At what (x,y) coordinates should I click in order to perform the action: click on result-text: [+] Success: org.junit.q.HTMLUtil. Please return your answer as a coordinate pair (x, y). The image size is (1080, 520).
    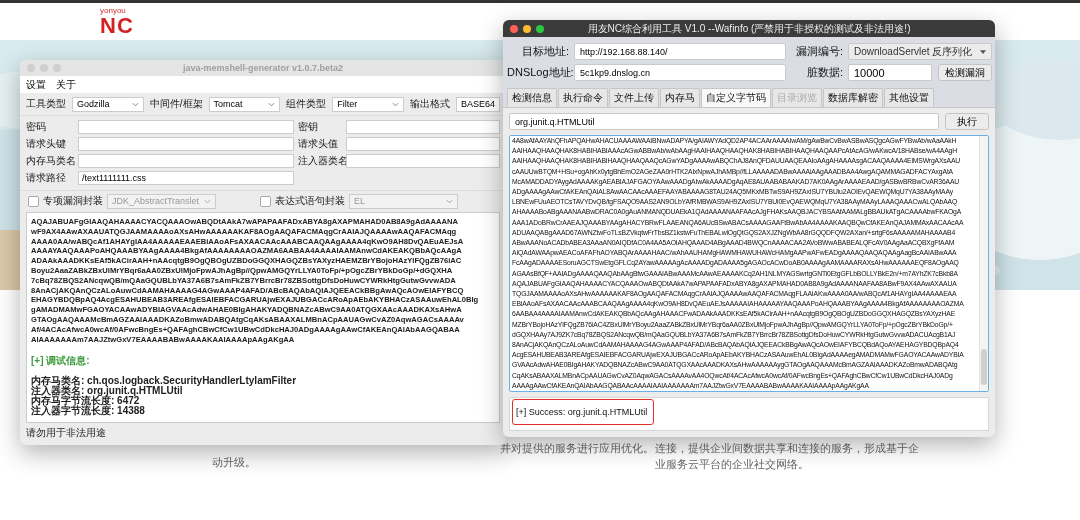
    Looking at the image, I should click on (582, 412).